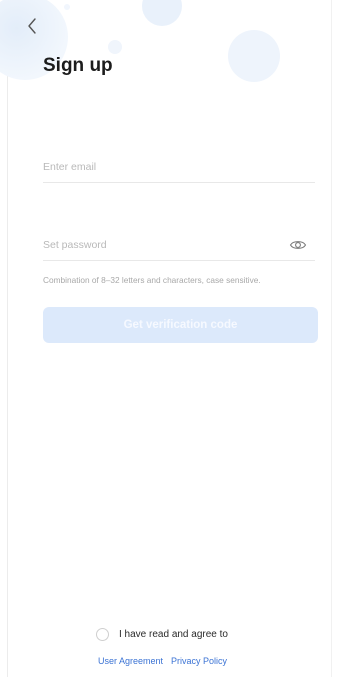 The image size is (339, 677). Describe the element at coordinates (180, 325) in the screenshot. I see `get-verification-code-button: Get verification code` at that location.